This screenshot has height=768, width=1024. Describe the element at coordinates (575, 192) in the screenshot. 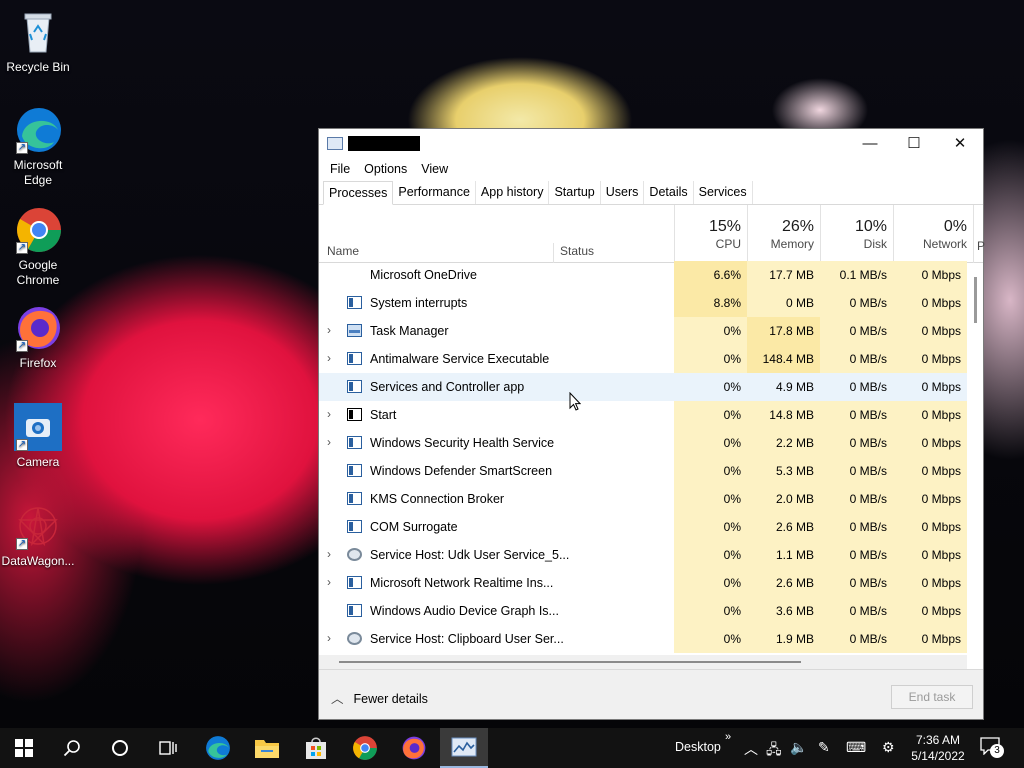

I see `tab-startup: Startup` at that location.